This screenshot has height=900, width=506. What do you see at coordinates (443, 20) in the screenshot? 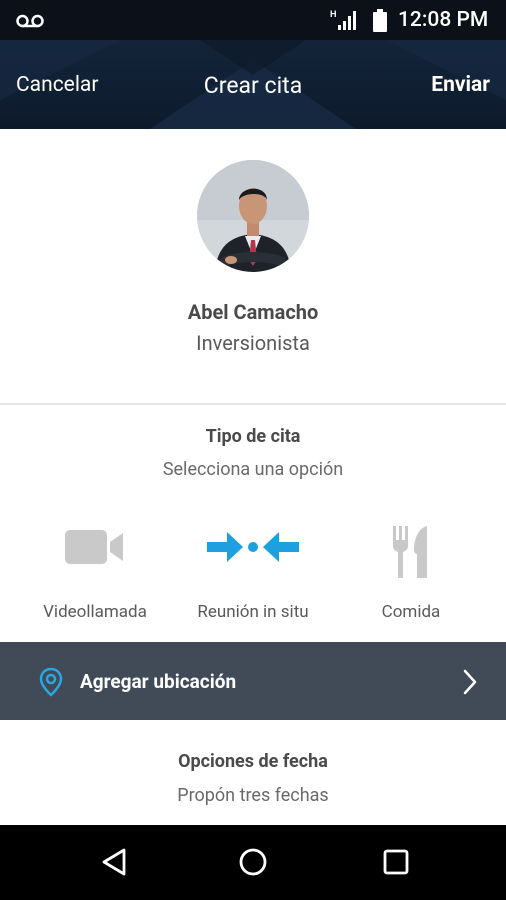
I see `status-time: 12:08 PM` at bounding box center [443, 20].